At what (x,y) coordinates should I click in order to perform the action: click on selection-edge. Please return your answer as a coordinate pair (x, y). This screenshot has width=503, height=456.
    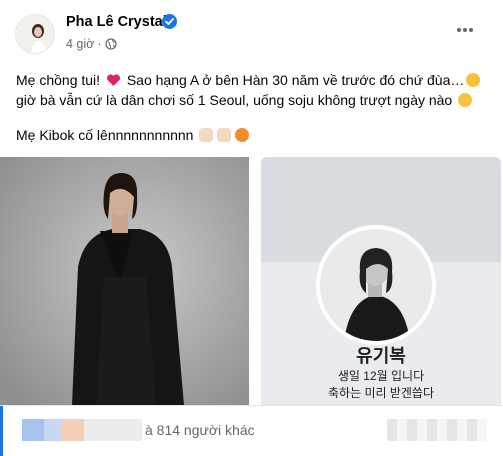
    Looking at the image, I should click on (1, 431).